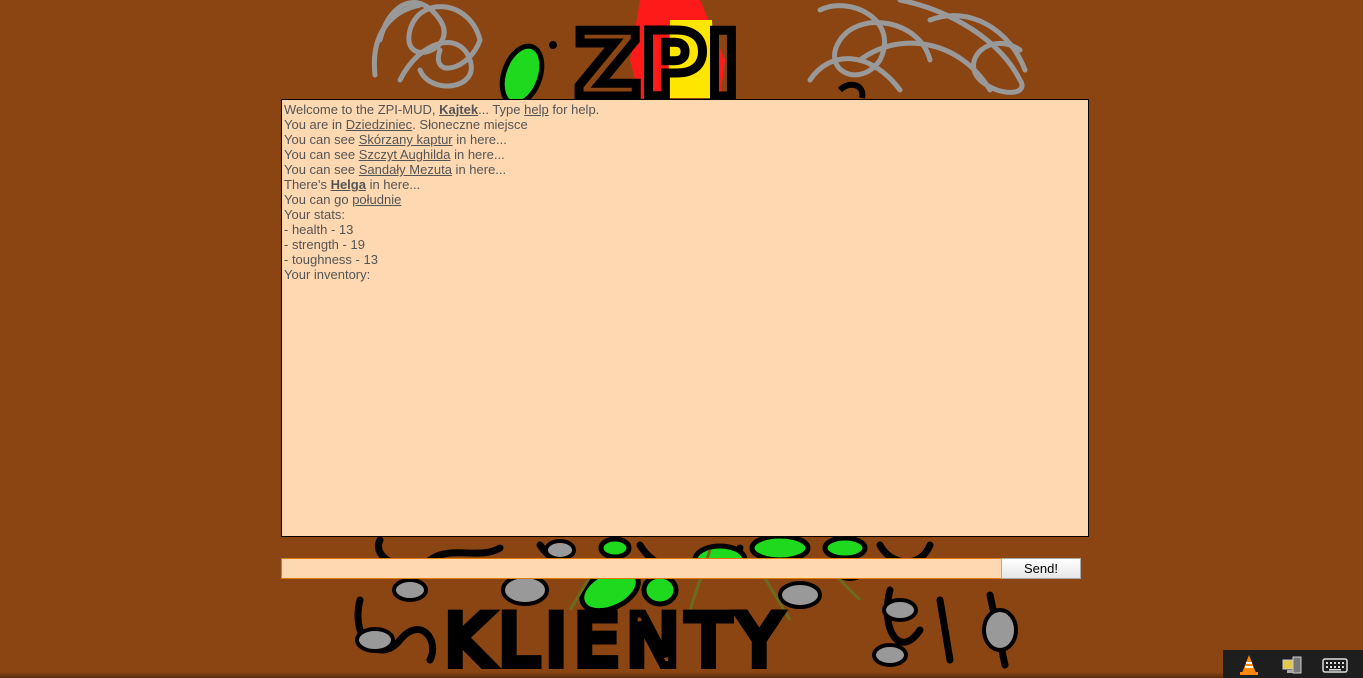 This screenshot has width=1363, height=678. Describe the element at coordinates (307, 184) in the screenshot. I see `npc-prefix: There's` at that location.